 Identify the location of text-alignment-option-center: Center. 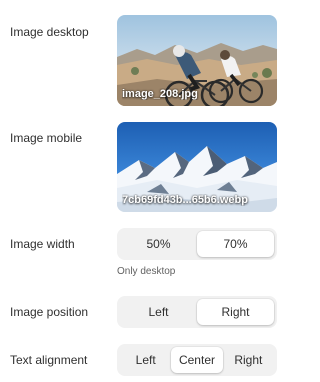
(197, 360).